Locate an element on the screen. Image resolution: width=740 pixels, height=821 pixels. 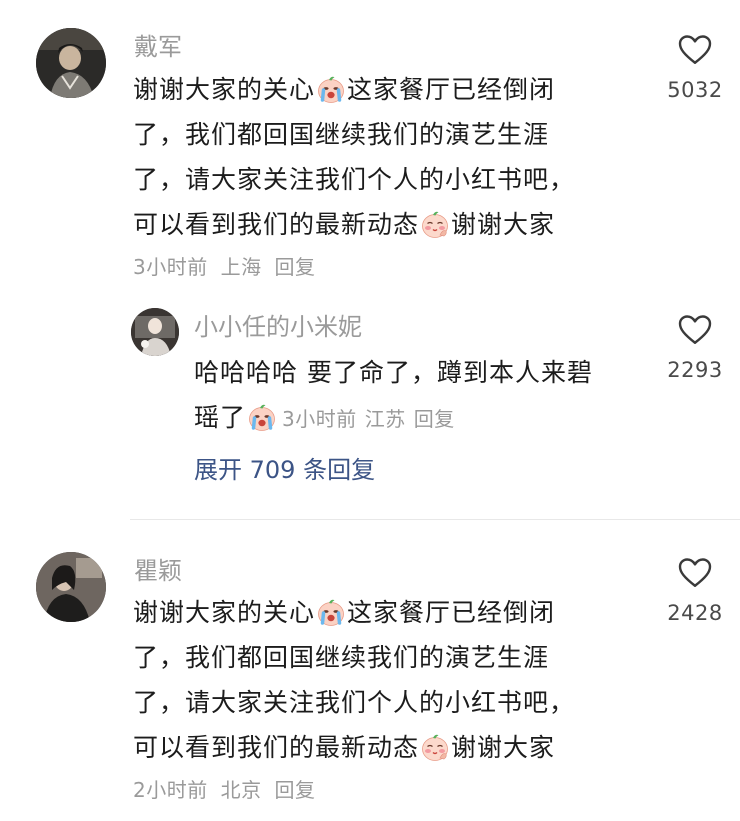
like-button: 2293 is located at coordinates (692, 347).